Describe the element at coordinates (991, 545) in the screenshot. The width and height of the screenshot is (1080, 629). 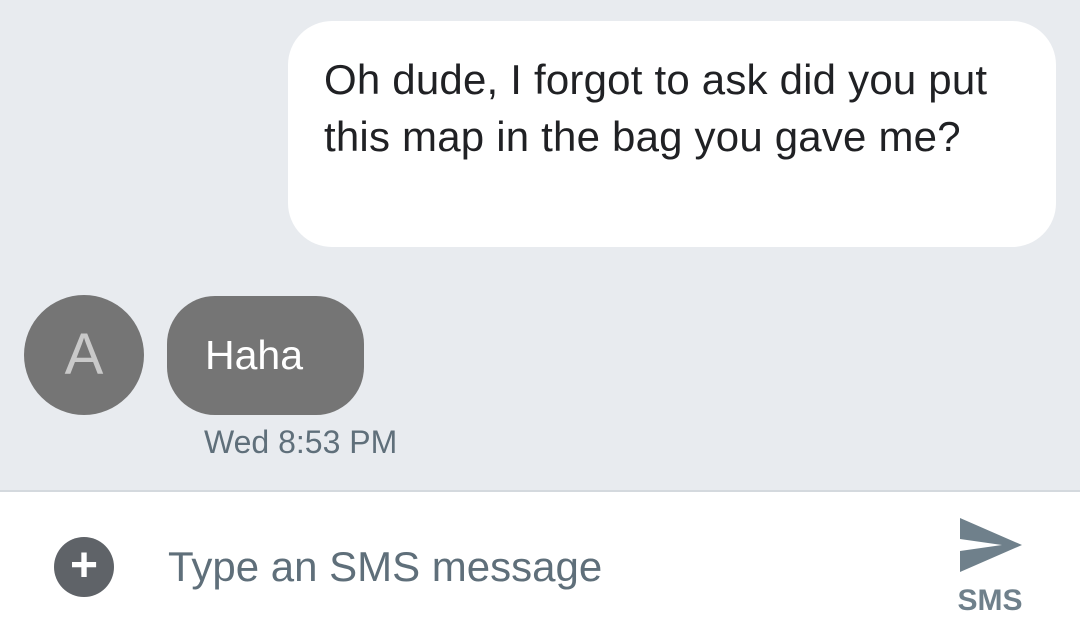
I see `send-arrow-icon` at that location.